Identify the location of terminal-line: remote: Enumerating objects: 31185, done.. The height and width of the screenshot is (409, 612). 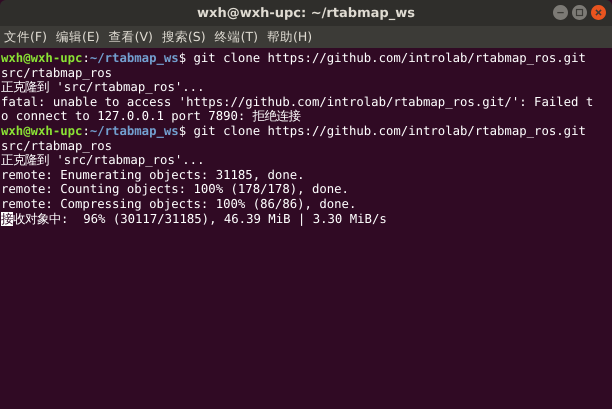
(153, 175).